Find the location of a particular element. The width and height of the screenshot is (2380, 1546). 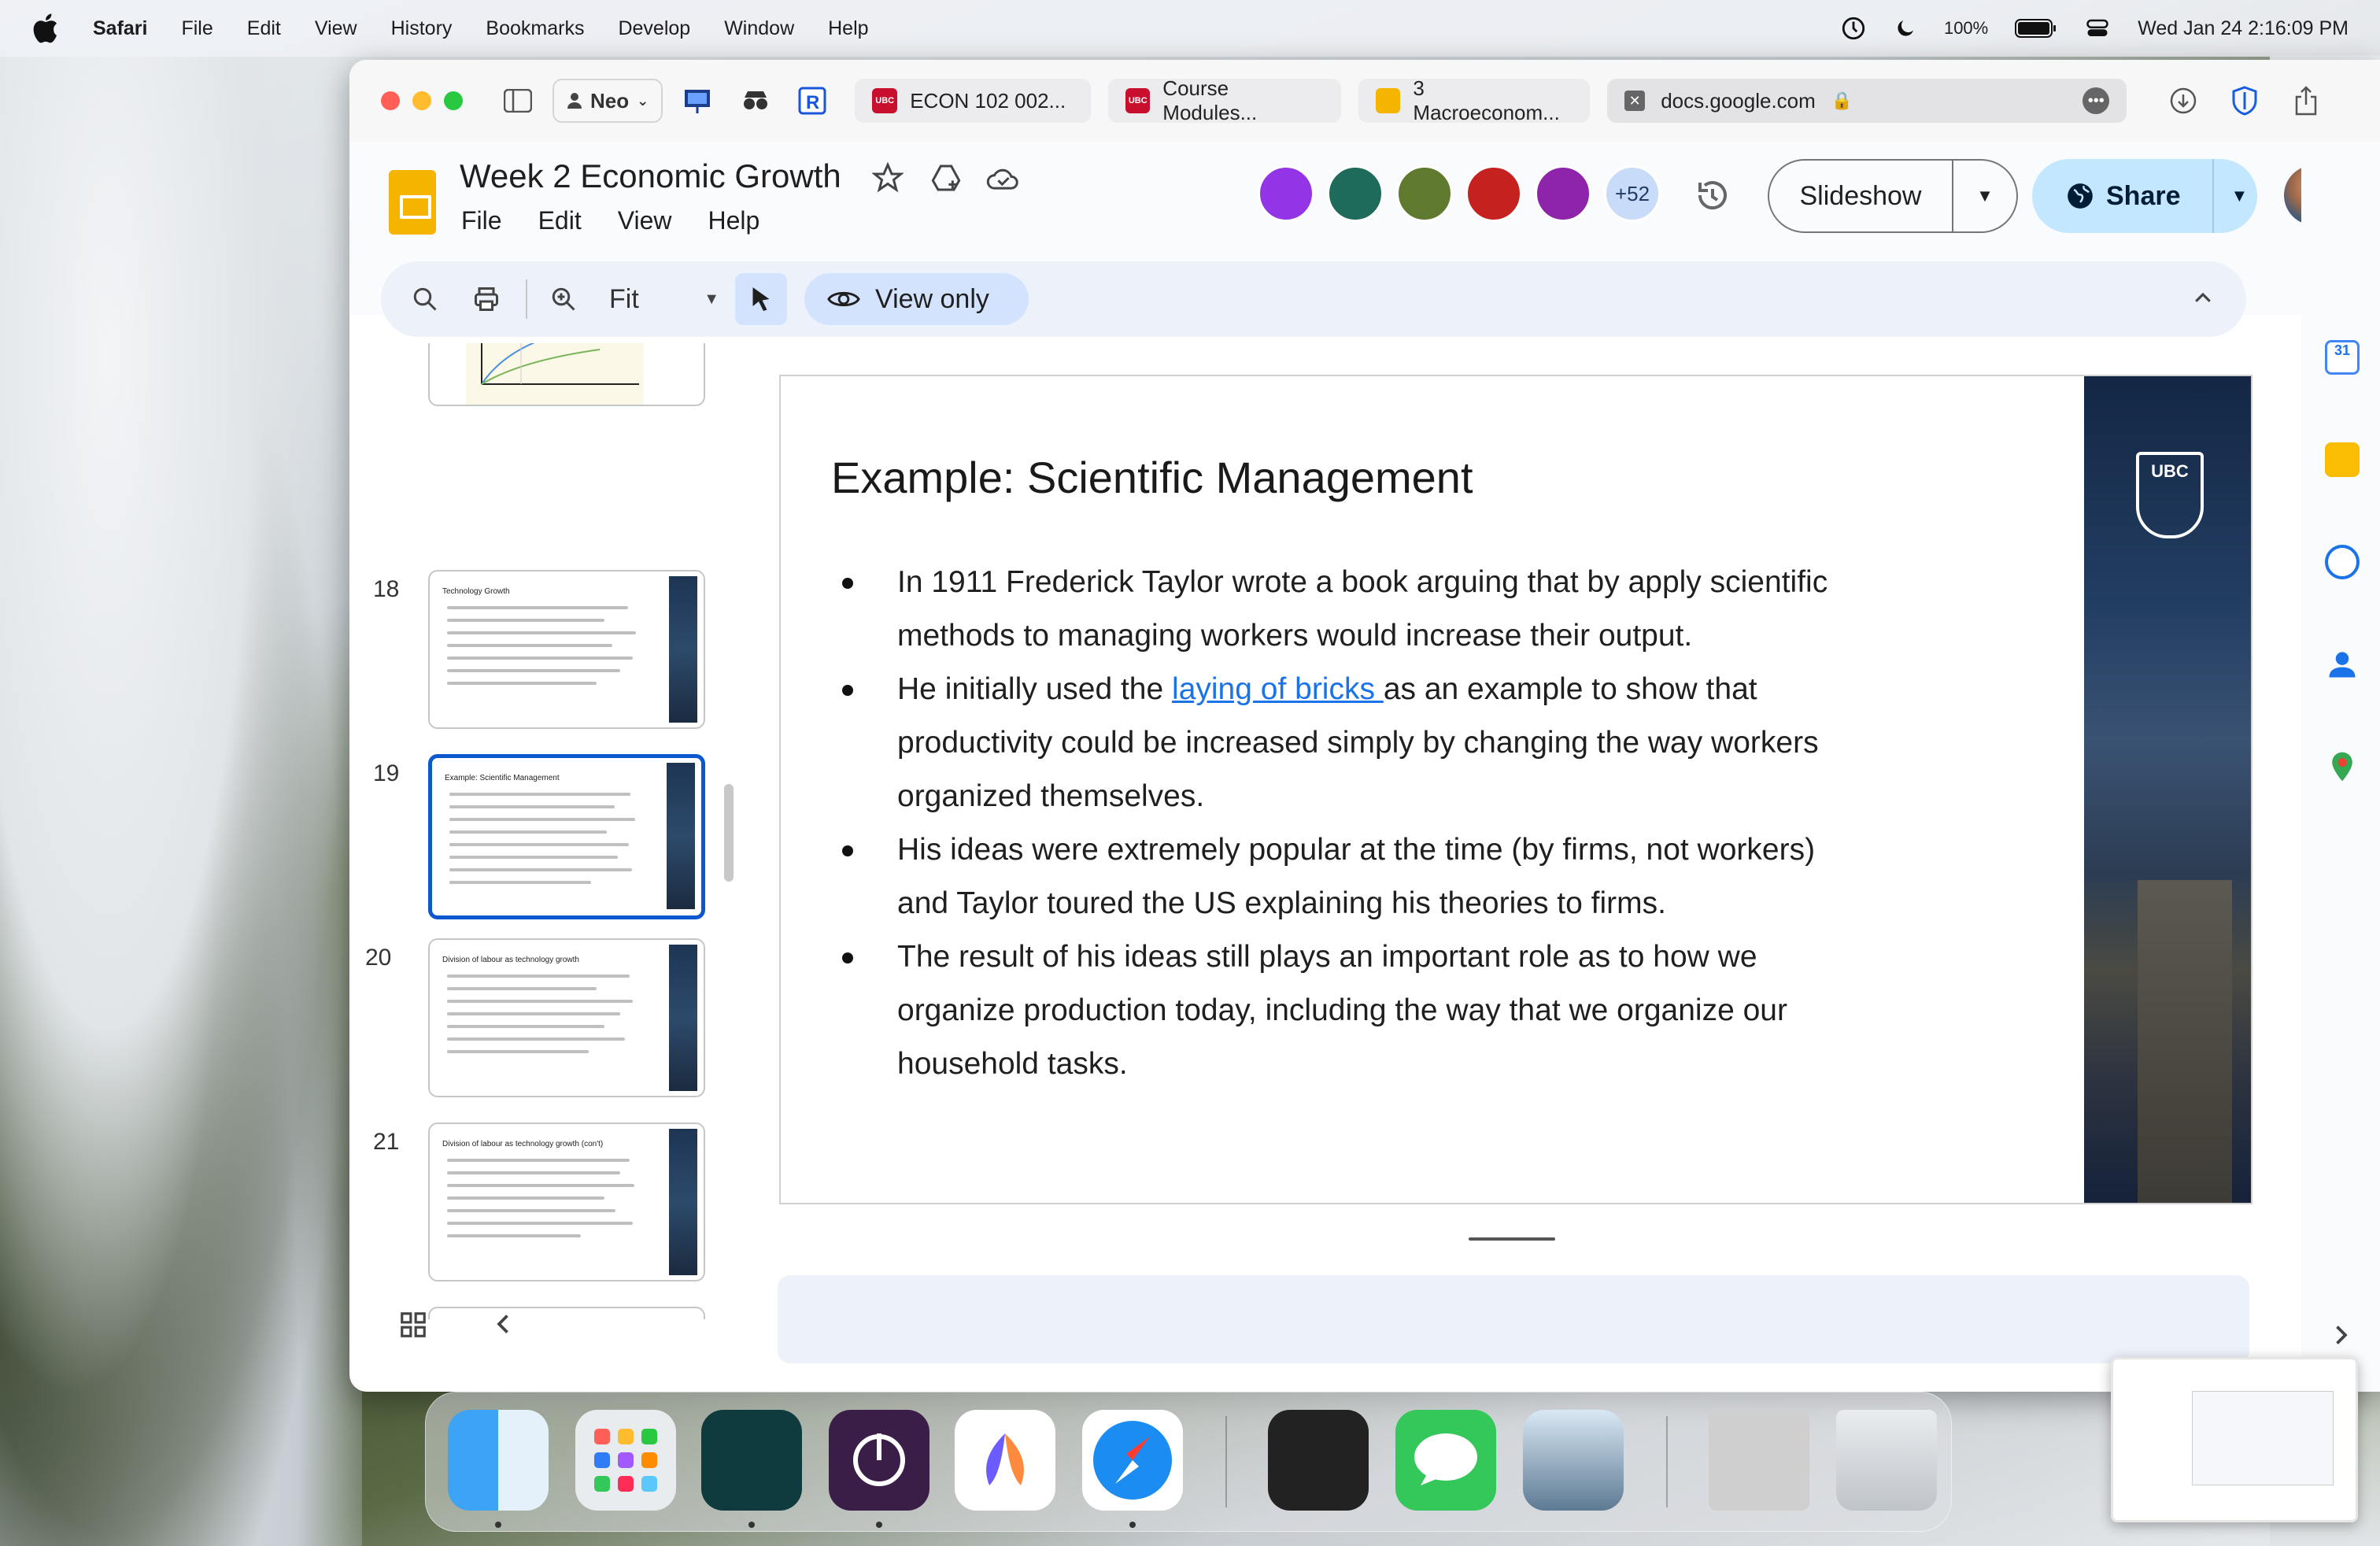

menu-file: File is located at coordinates (197, 28).